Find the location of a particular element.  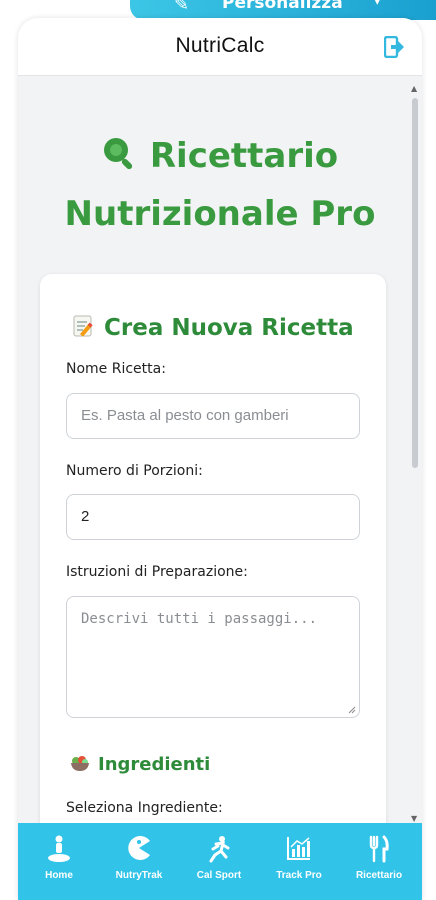

app-bar: NutriCalc is located at coordinates (220, 47).